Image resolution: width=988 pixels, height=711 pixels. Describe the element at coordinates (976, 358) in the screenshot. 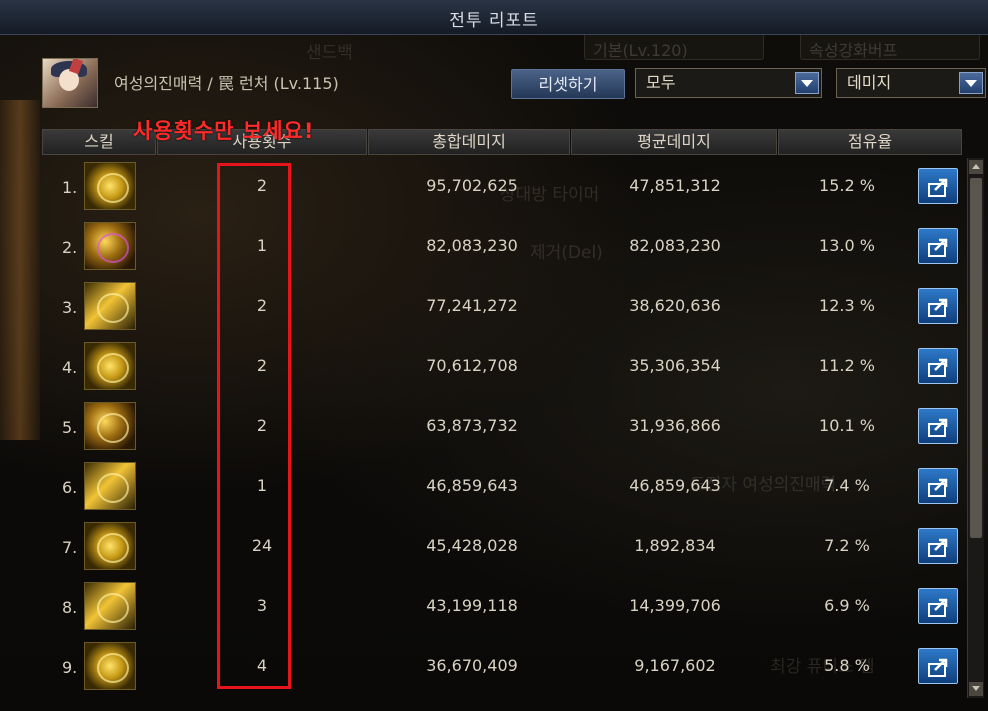

I see `scroll-thumb` at that location.